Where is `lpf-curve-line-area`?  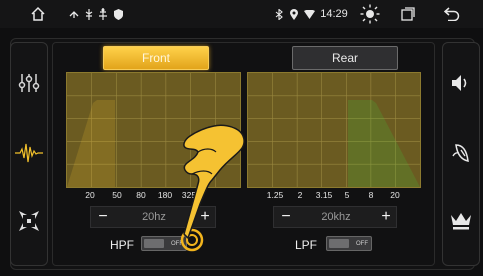 lpf-curve-line-area is located at coordinates (384, 143).